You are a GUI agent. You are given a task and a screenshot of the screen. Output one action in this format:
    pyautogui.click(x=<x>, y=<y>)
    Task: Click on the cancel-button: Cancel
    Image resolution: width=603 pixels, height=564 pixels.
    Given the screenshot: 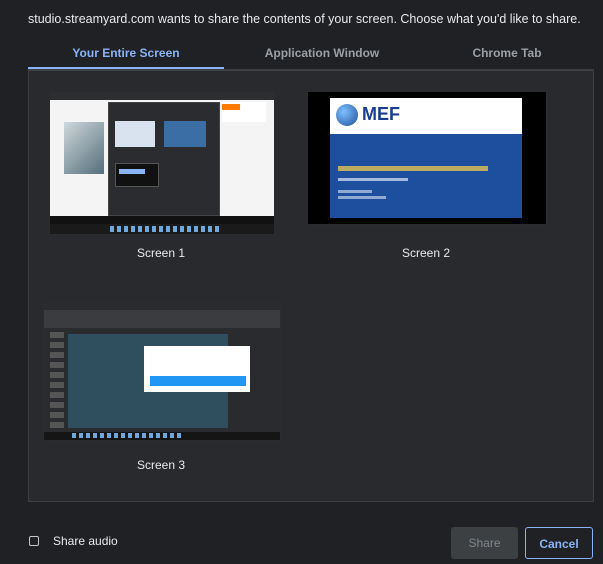 What is the action you would take?
    pyautogui.click(x=559, y=543)
    